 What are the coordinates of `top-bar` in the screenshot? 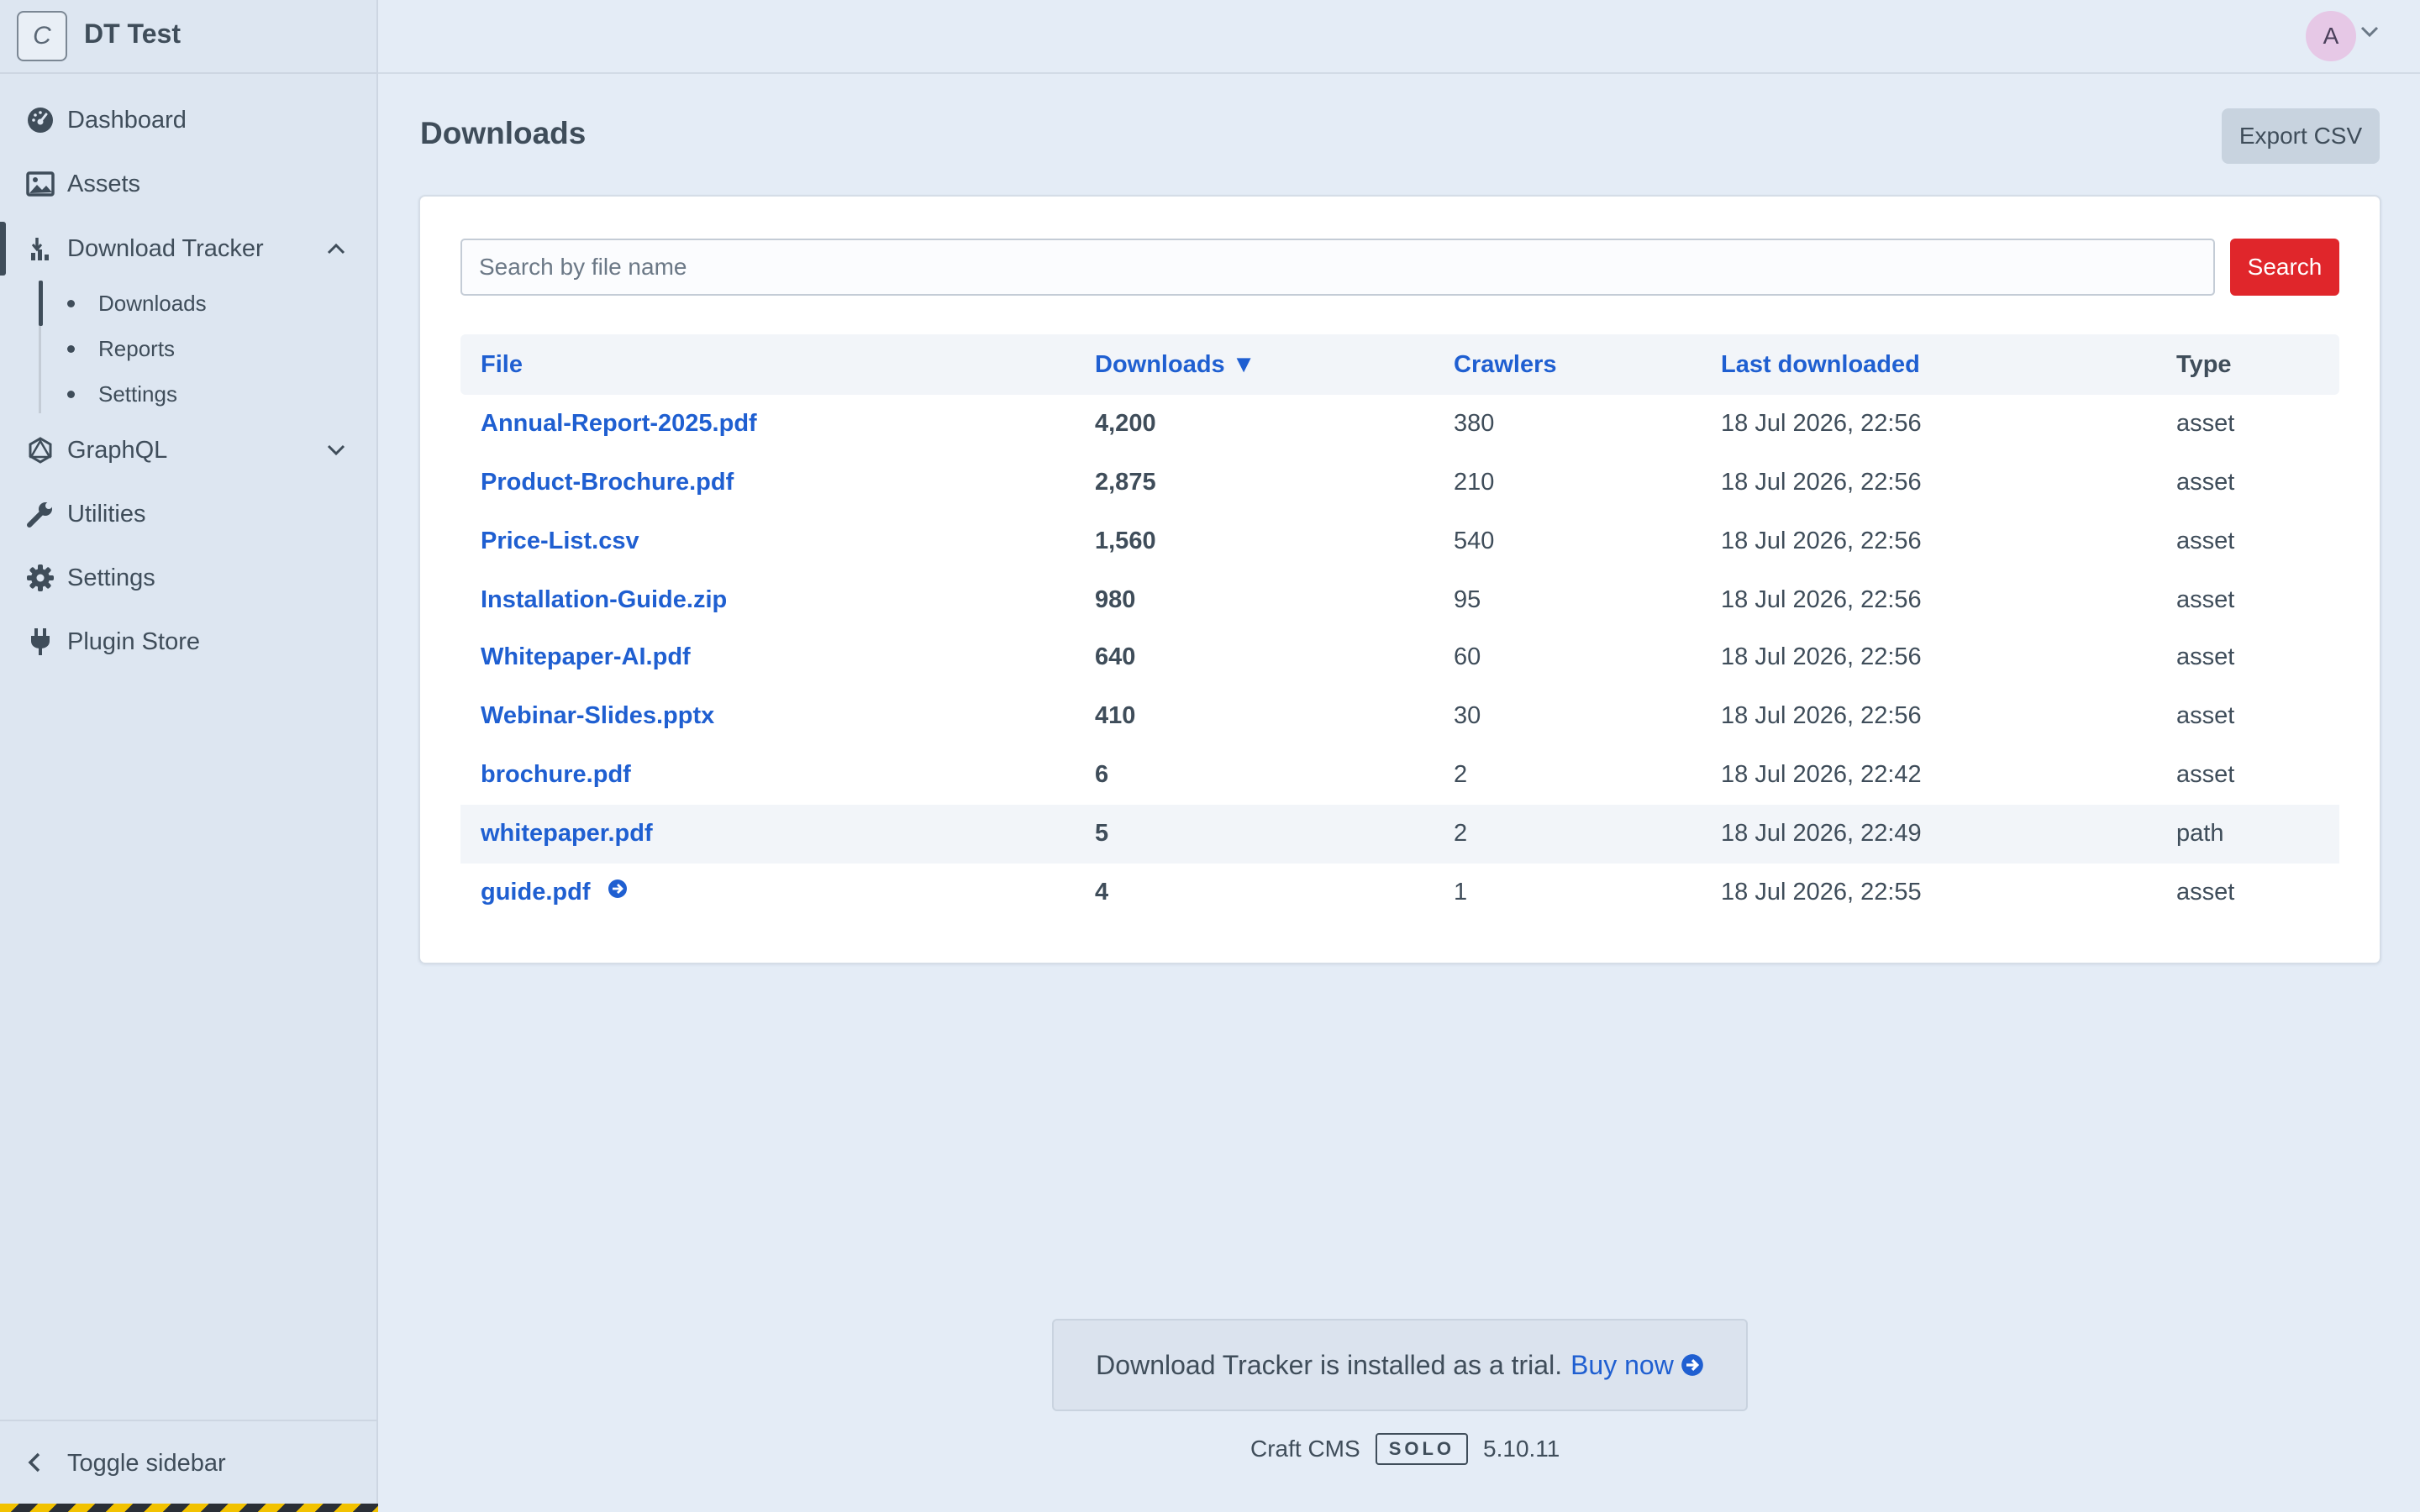 It's located at (1399, 37).